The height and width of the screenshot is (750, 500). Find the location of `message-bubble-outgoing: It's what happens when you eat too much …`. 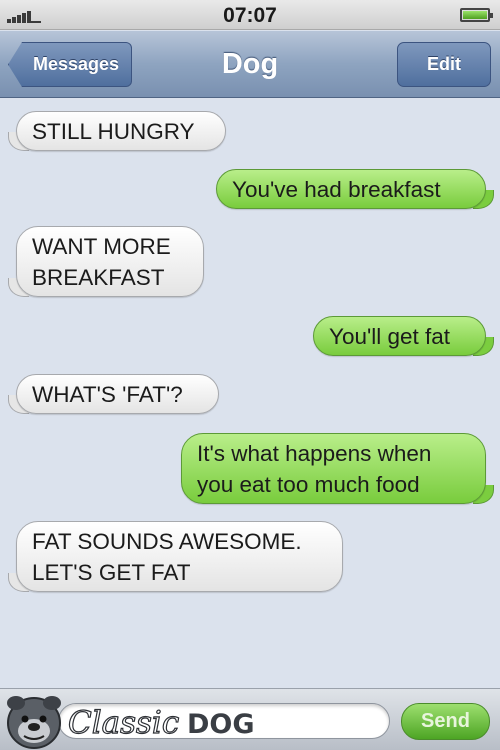

message-bubble-outgoing: It's what happens when you eat too much … is located at coordinates (337, 468).